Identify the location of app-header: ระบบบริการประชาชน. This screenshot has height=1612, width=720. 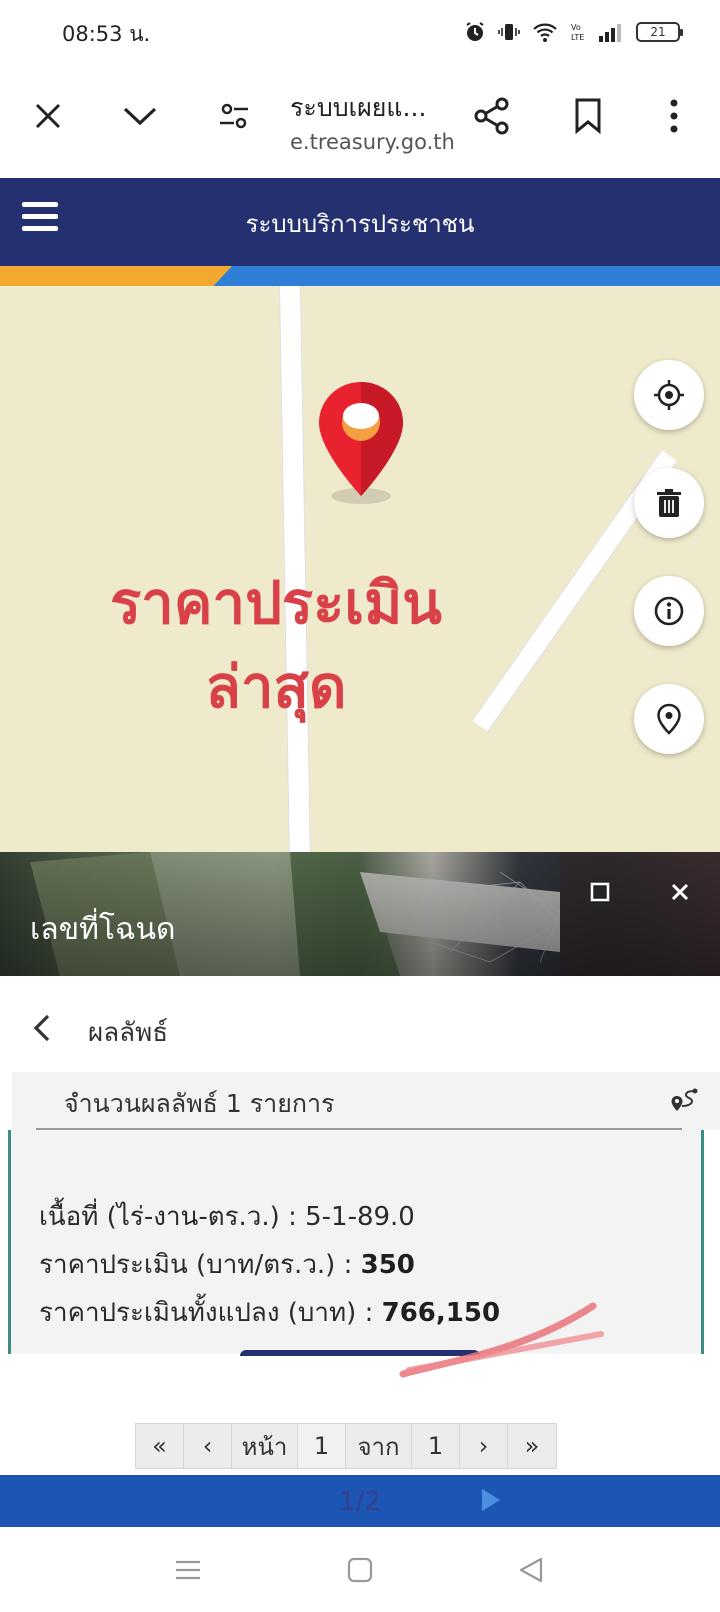
(360, 222).